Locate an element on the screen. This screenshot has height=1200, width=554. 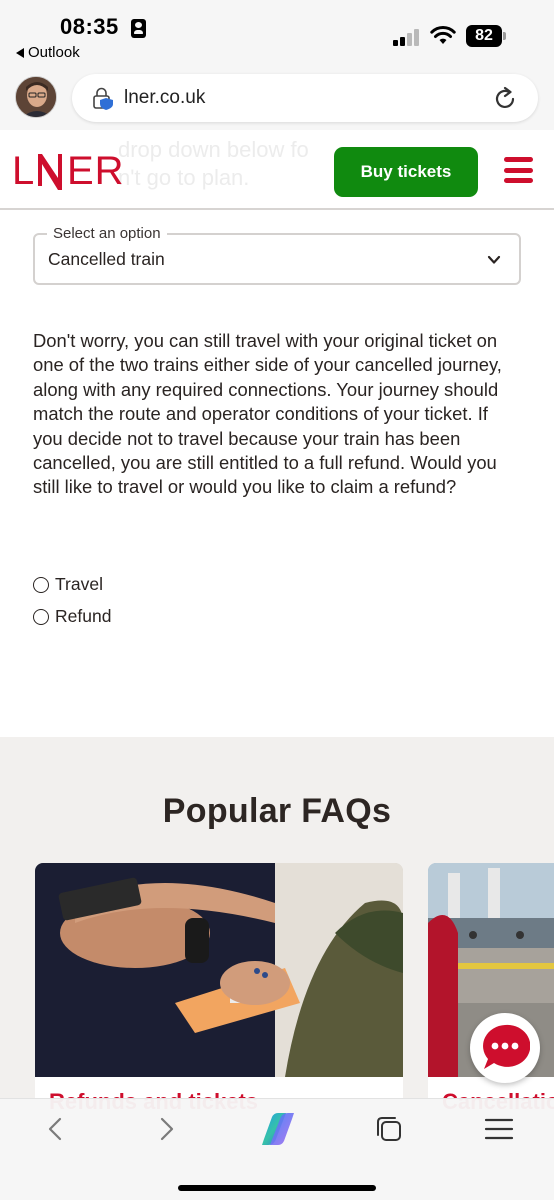
battery-cap is located at coordinates (504, 36).